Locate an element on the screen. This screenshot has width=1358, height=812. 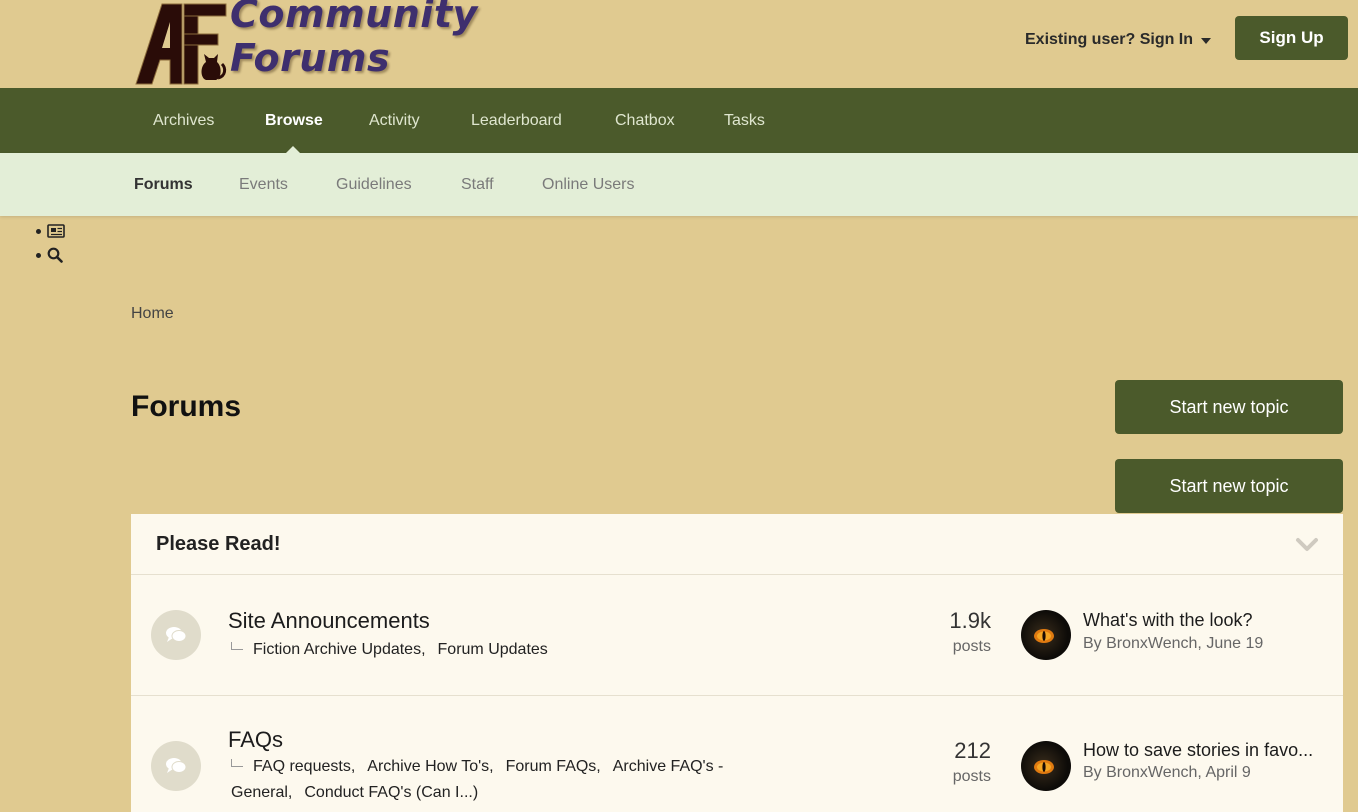
category-header: Please Read! is located at coordinates (737, 544).